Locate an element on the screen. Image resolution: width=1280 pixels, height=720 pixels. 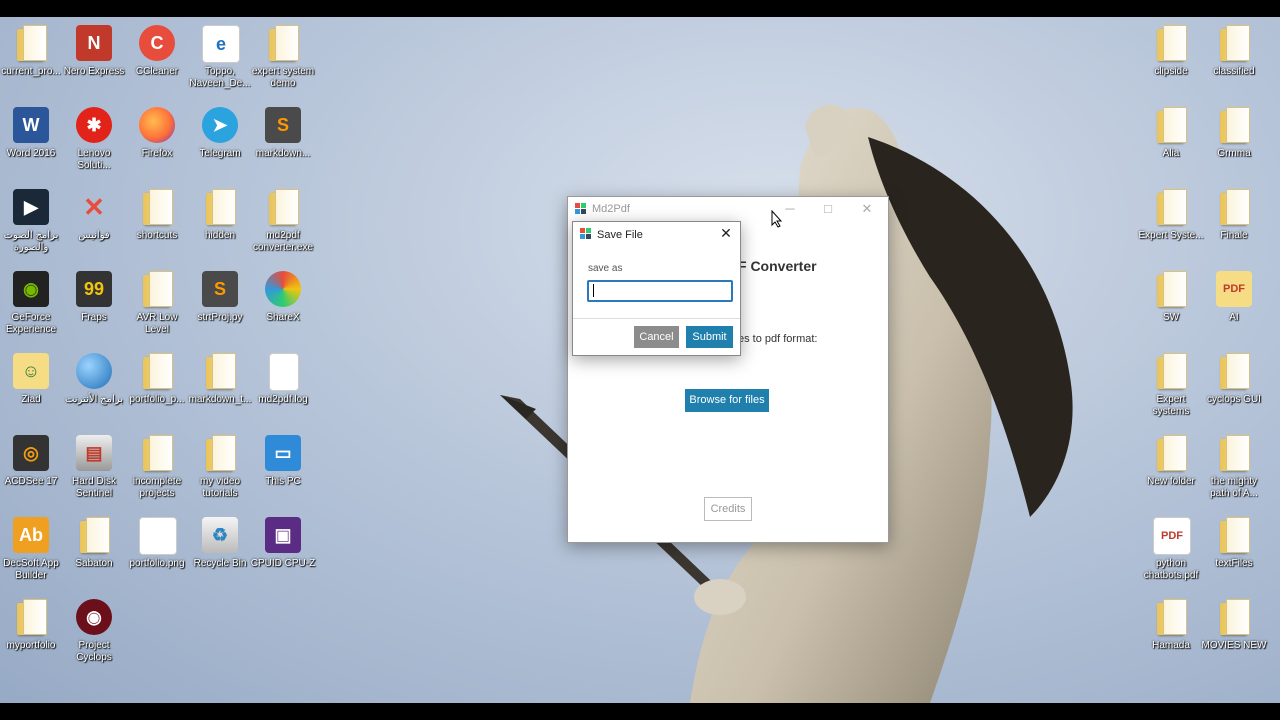
desktop-icon-label: New folder is located at coordinates (1171, 481).